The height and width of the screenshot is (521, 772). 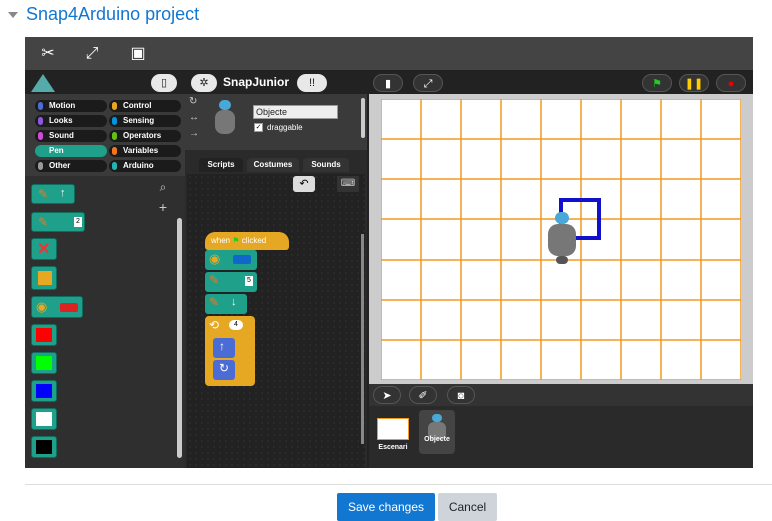 I want to click on paint-brush-icon: ✐, so click(x=423, y=395).